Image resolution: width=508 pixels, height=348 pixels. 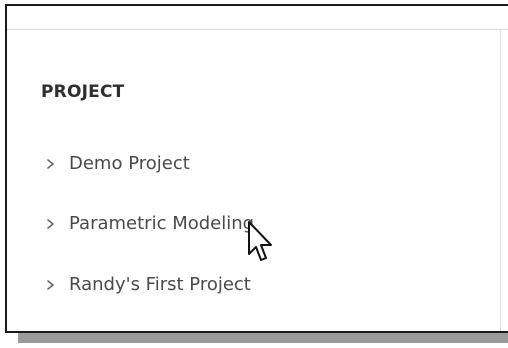 What do you see at coordinates (500, 180) in the screenshot?
I see `panel-divider` at bounding box center [500, 180].